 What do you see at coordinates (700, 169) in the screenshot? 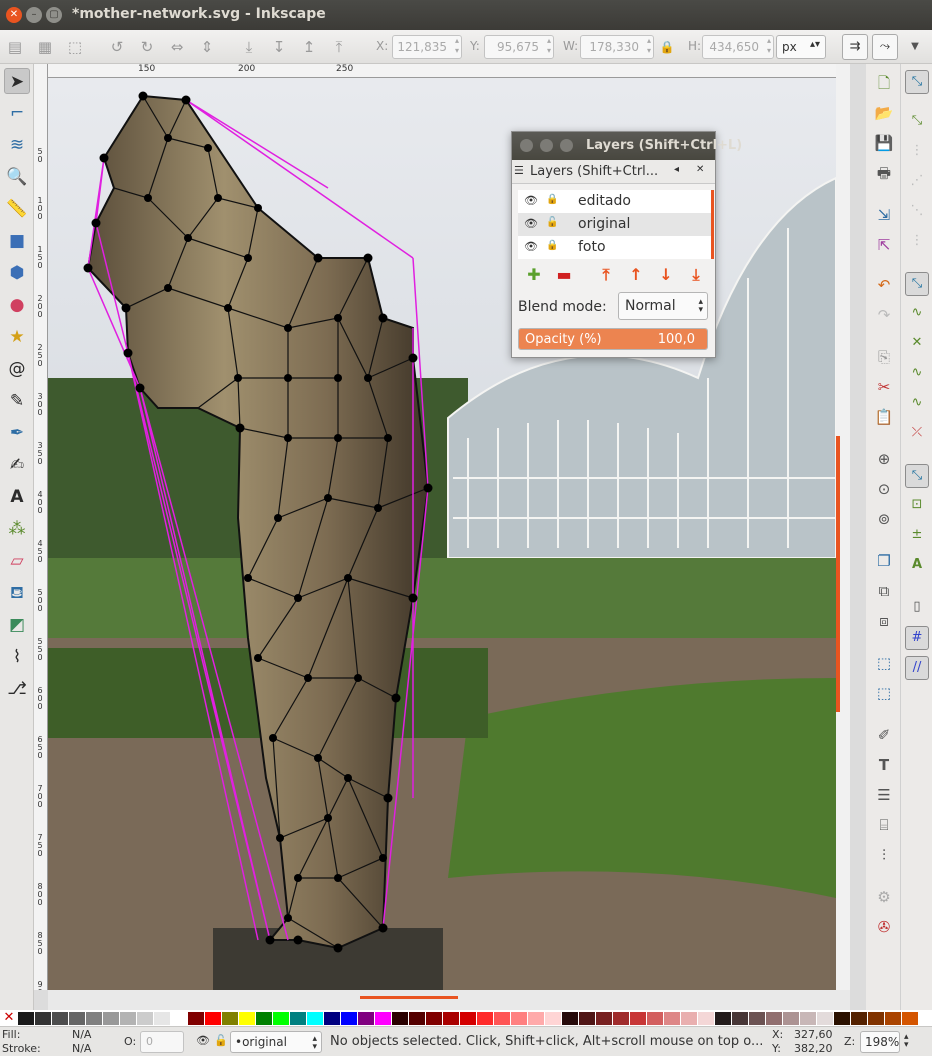
I see `tab-close-icon: ✕` at bounding box center [700, 169].